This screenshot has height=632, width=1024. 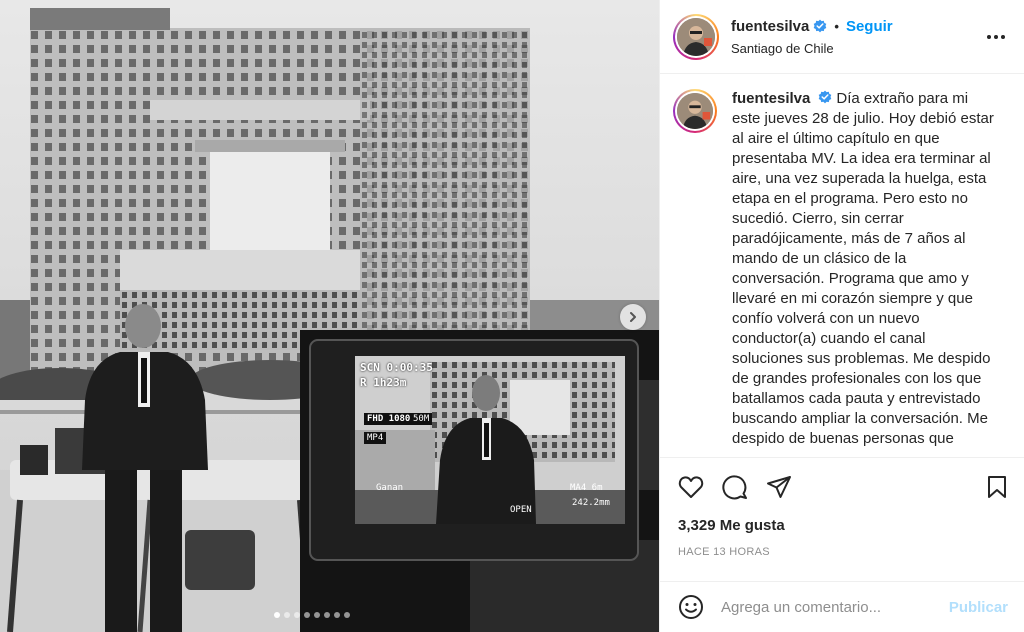 I want to click on camera-bitrate-badge: 50M, so click(x=421, y=419).